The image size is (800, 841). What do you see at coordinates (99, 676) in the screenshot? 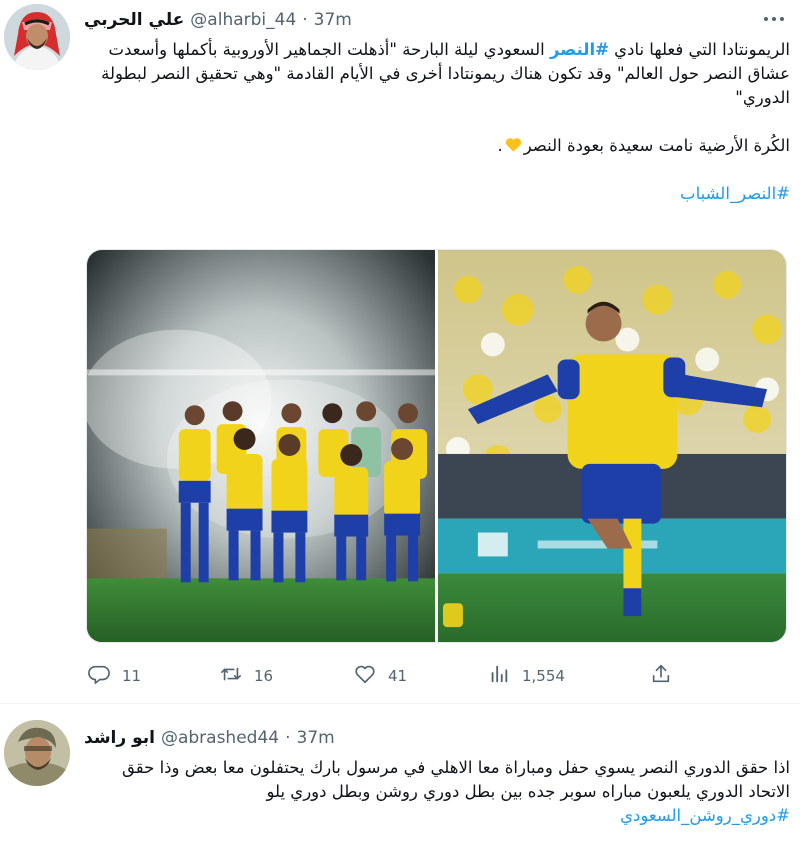
I see `reply-icon` at bounding box center [99, 676].